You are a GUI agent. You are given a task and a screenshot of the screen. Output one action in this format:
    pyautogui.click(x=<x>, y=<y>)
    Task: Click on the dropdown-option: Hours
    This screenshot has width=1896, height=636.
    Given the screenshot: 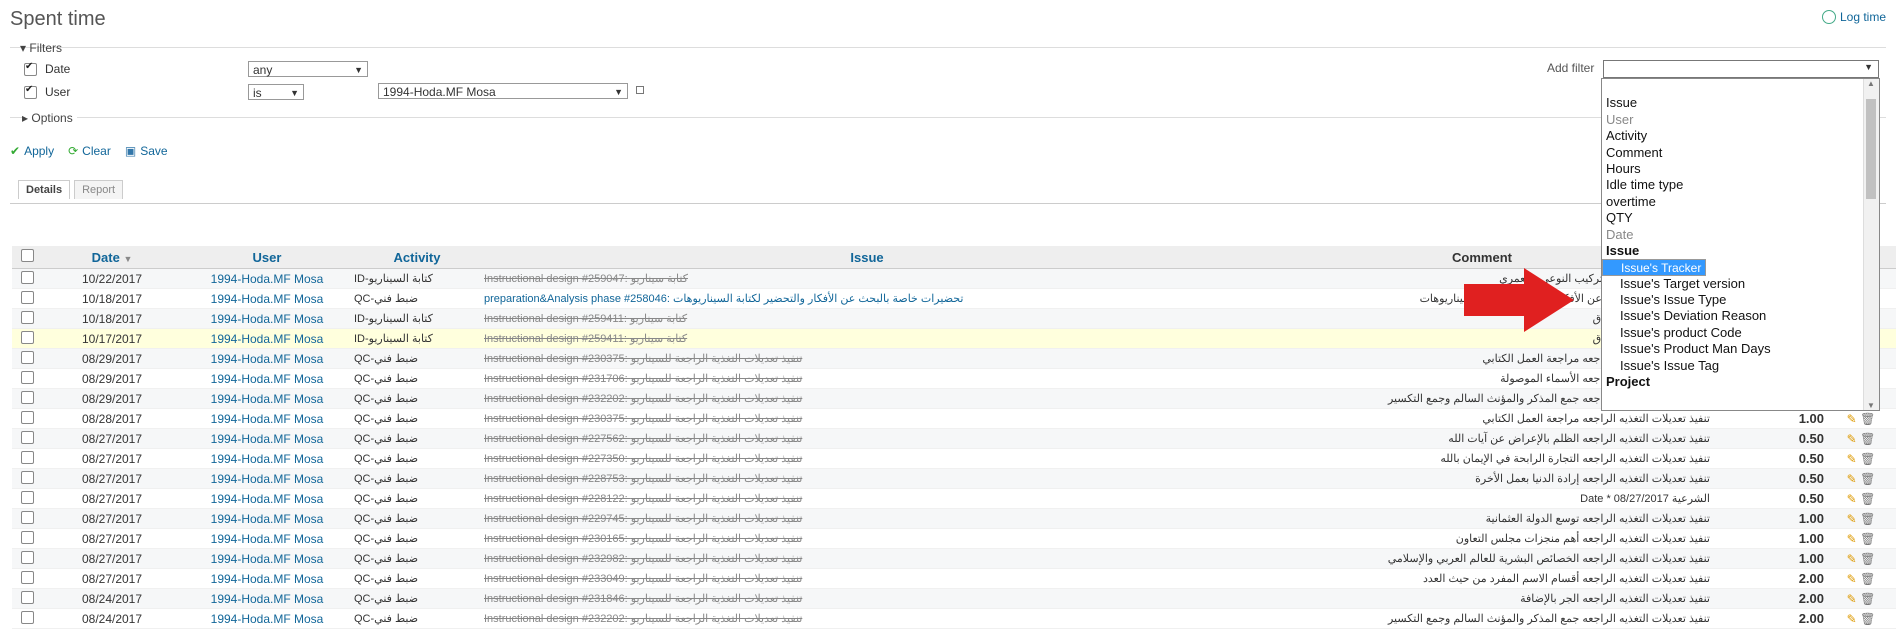 What is the action you would take?
    pyautogui.click(x=1740, y=169)
    